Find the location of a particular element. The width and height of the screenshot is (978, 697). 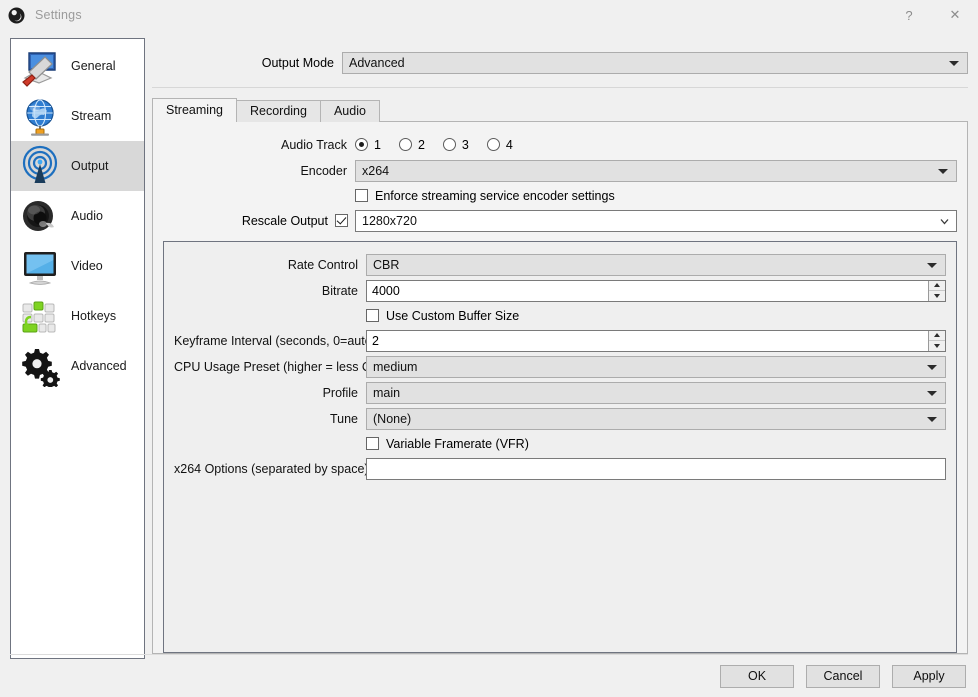

encoder-label: Encoder is located at coordinates (323, 170).